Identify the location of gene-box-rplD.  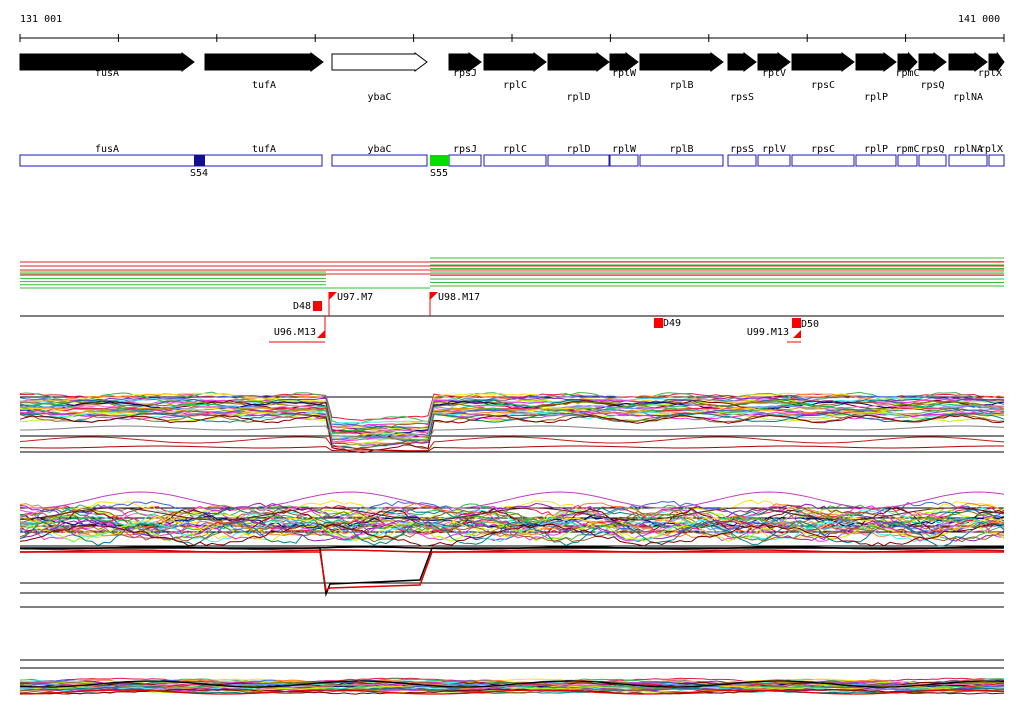
(578, 160).